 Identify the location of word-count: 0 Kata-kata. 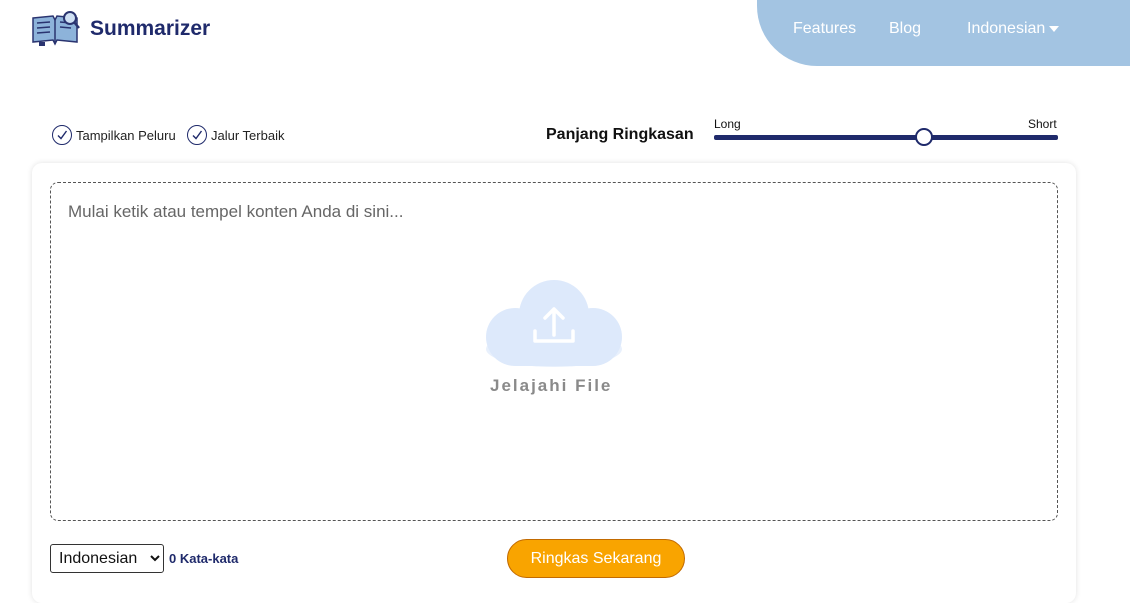
(204, 558).